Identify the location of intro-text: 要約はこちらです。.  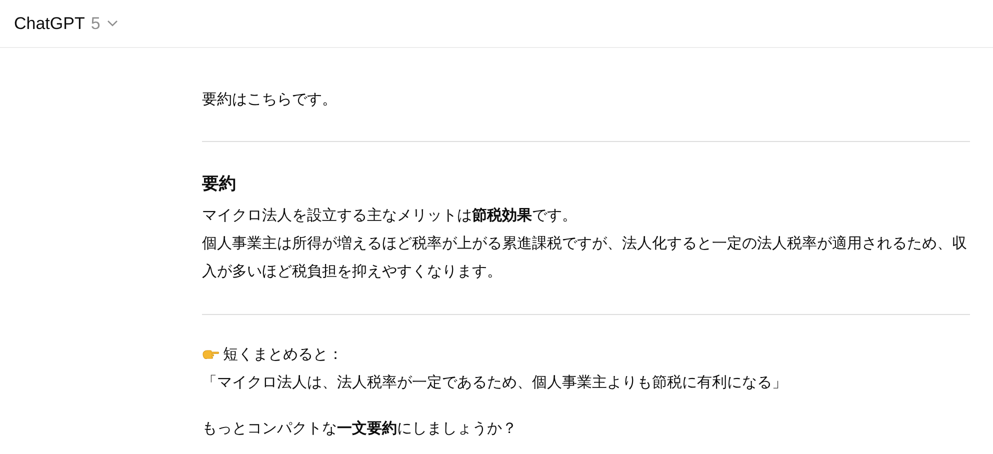
(270, 100).